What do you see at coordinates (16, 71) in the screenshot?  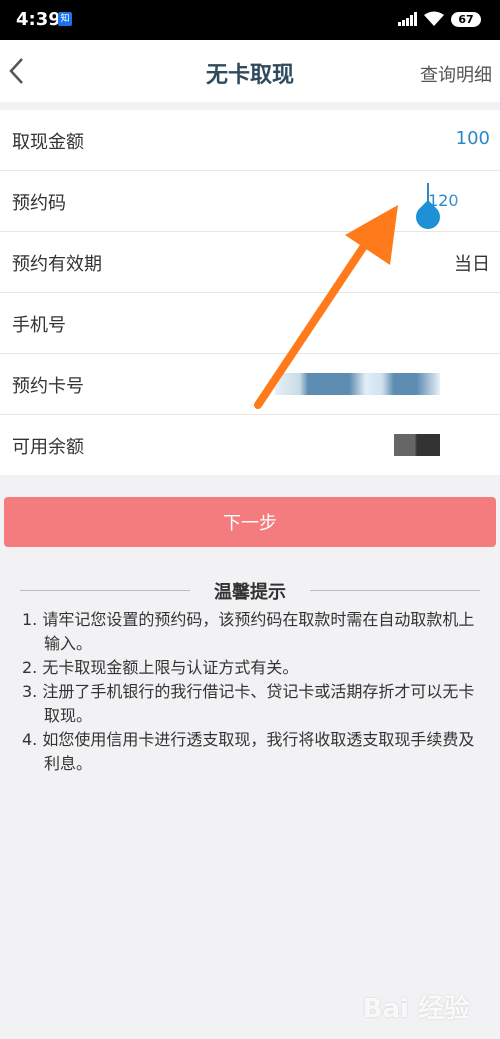 I see `back-arrow-icon` at bounding box center [16, 71].